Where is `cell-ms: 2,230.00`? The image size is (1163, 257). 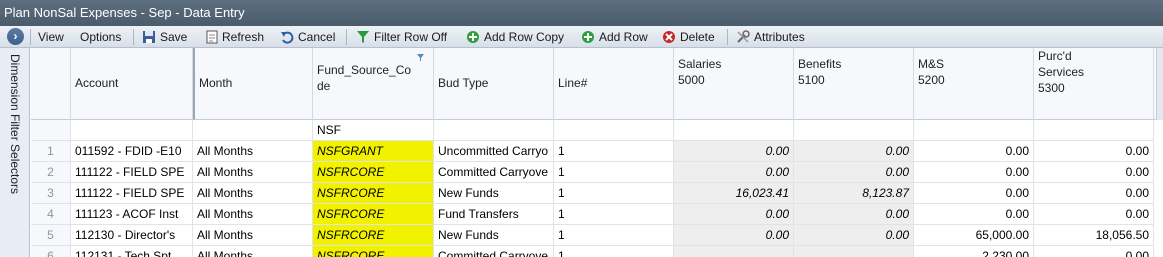
cell-ms: 2,230.00 is located at coordinates (974, 251).